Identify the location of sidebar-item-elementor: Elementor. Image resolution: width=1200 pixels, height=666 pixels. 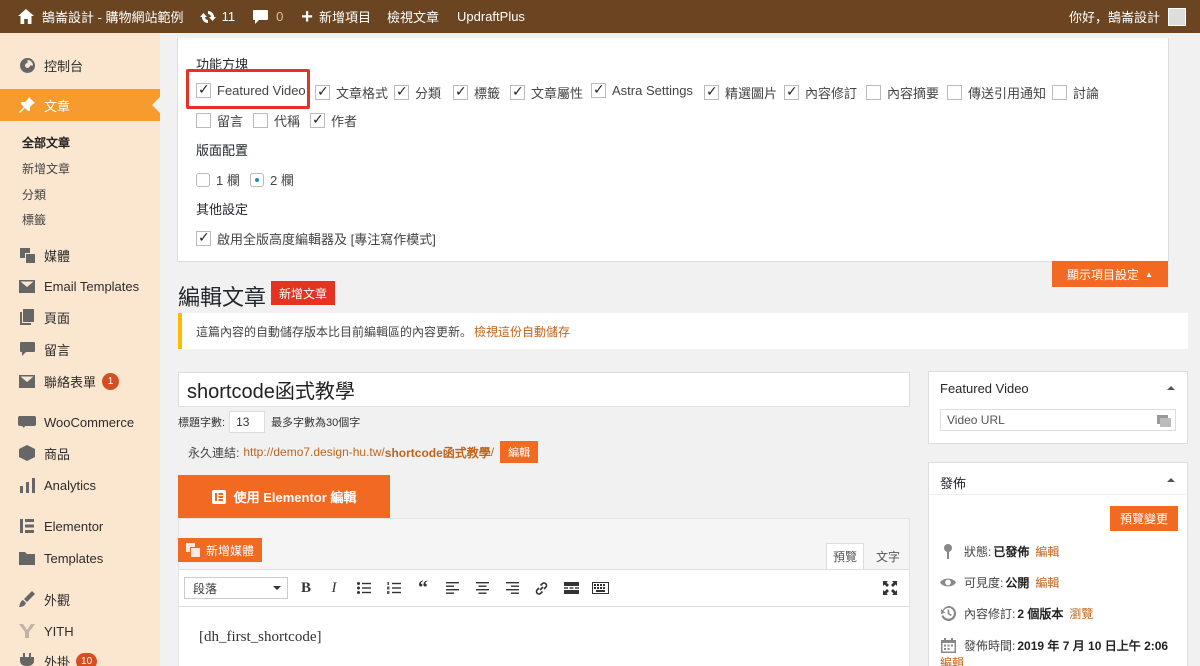
(80, 526).